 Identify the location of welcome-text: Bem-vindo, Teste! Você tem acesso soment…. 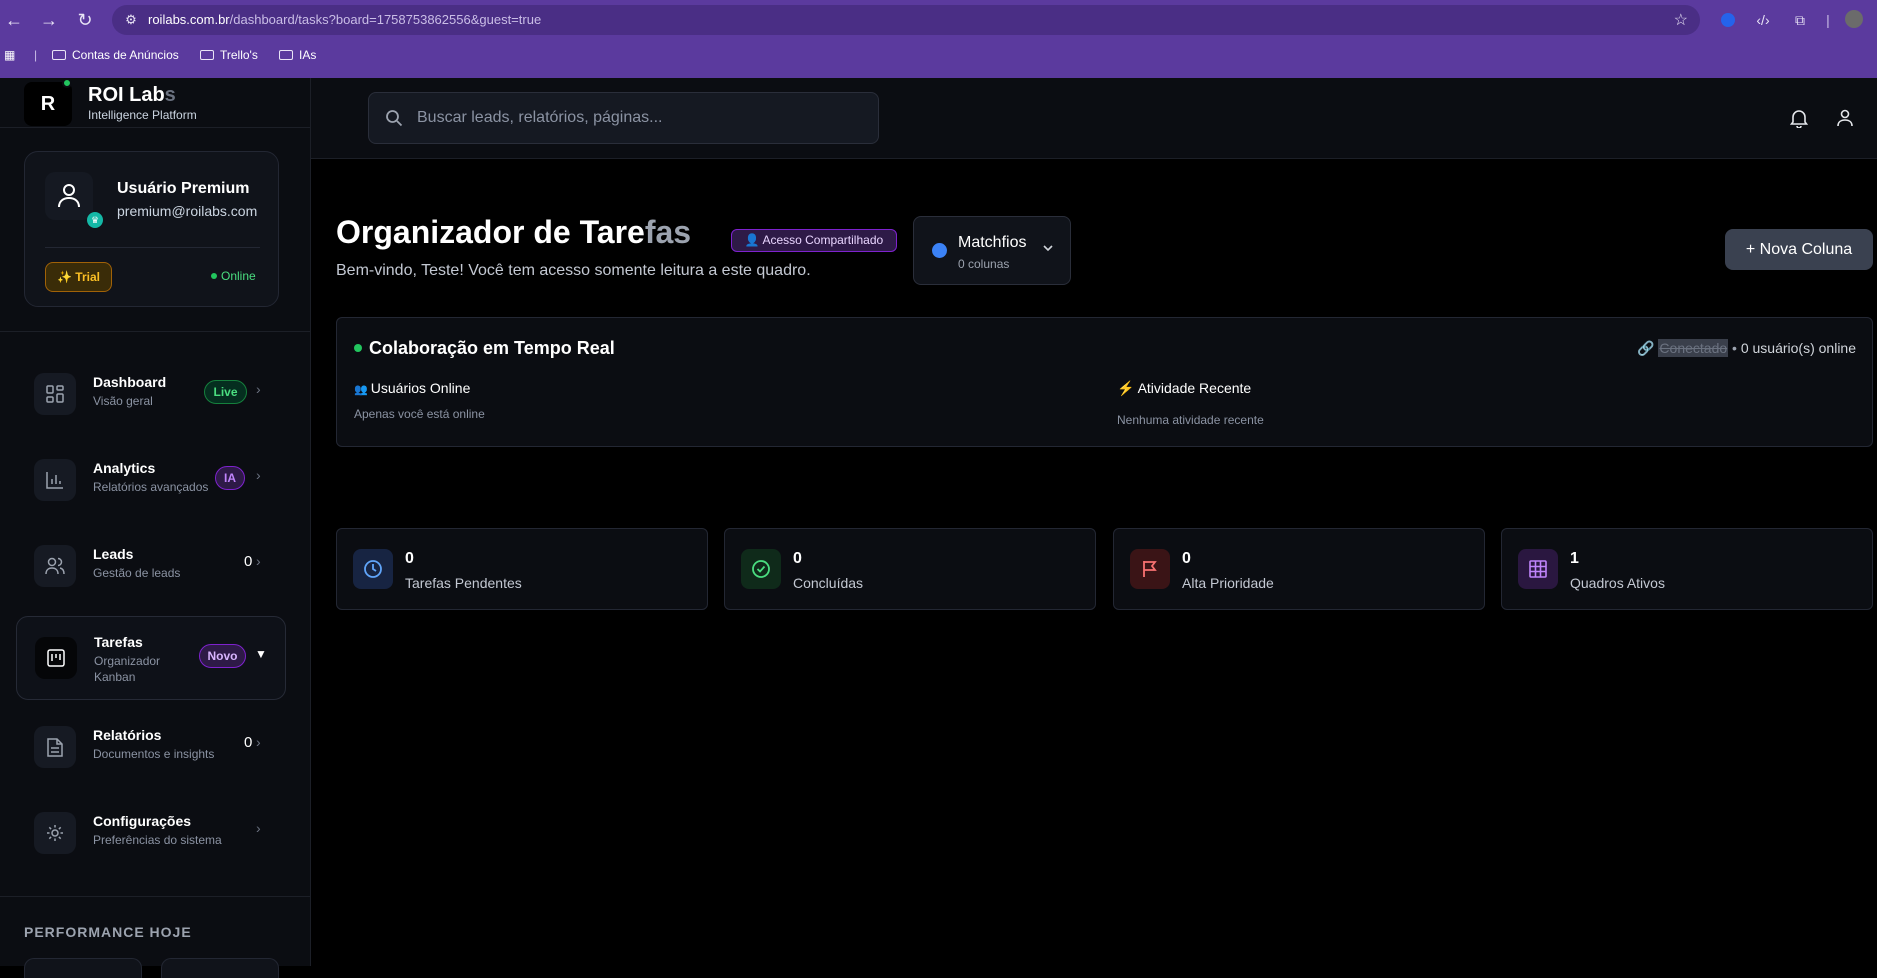
(573, 270).